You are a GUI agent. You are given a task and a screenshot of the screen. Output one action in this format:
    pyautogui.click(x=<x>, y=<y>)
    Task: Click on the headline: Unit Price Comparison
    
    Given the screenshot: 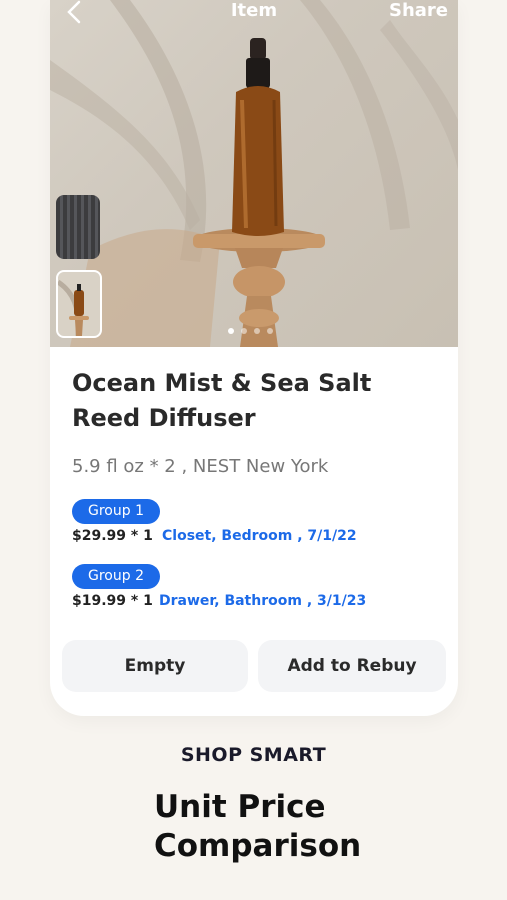 What is the action you would take?
    pyautogui.click(x=257, y=827)
    